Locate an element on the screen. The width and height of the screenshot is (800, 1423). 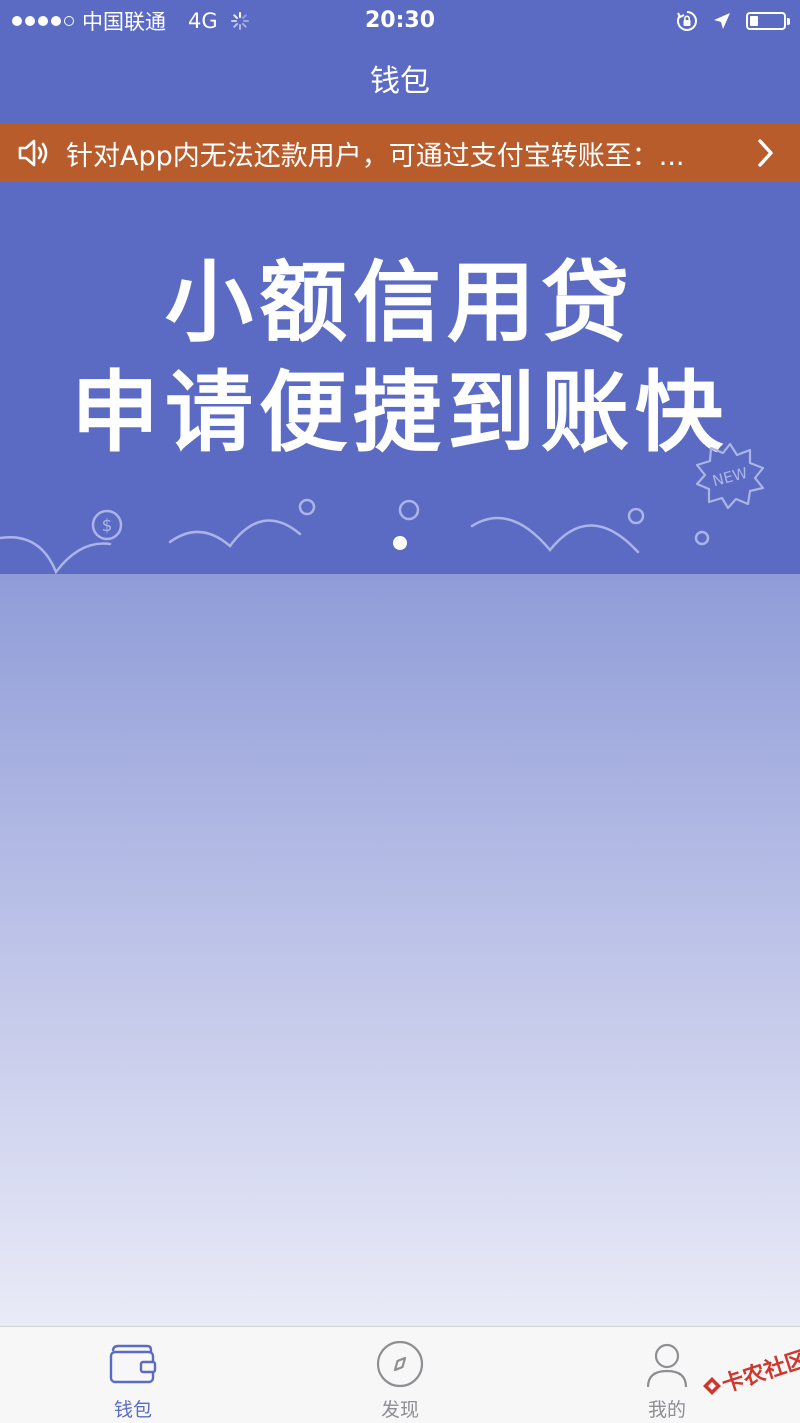
battery-icon is located at coordinates (768, 21).